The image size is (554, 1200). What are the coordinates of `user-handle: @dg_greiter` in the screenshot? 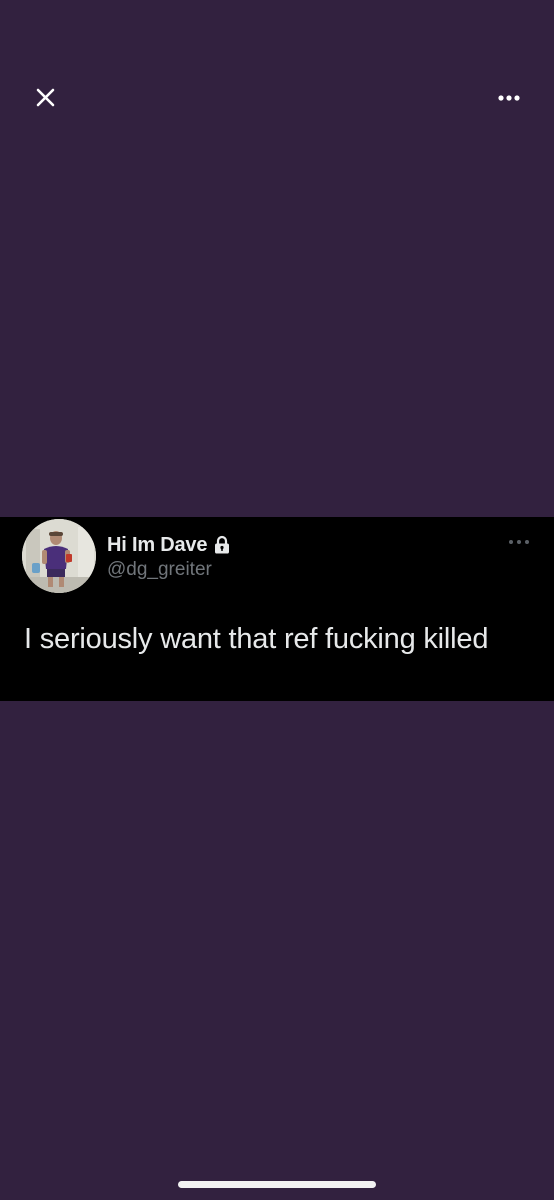 It's located at (159, 570).